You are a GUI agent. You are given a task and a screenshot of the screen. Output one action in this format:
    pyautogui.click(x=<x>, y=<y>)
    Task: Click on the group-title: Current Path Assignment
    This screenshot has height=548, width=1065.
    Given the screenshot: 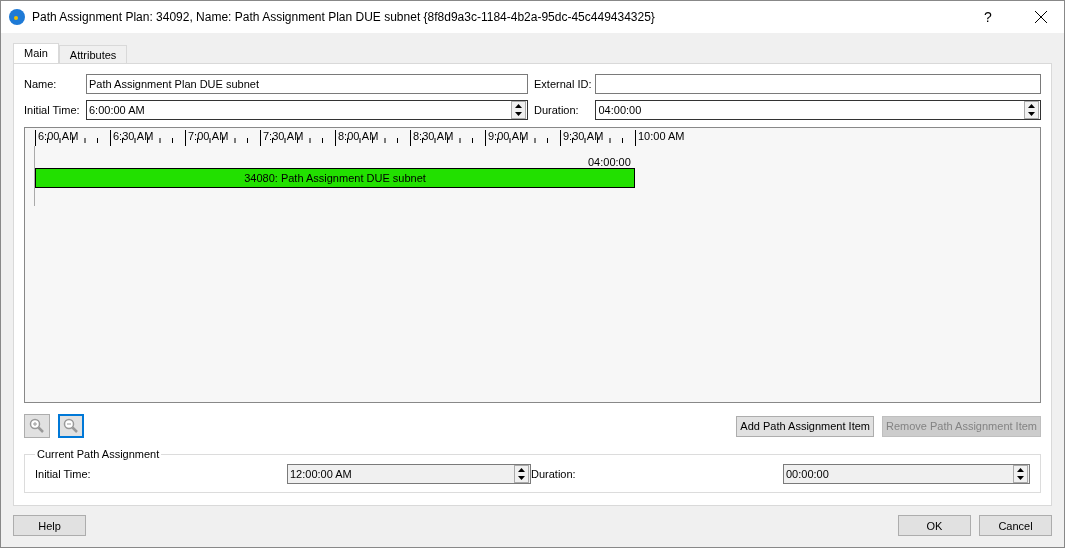 What is the action you would take?
    pyautogui.click(x=98, y=454)
    